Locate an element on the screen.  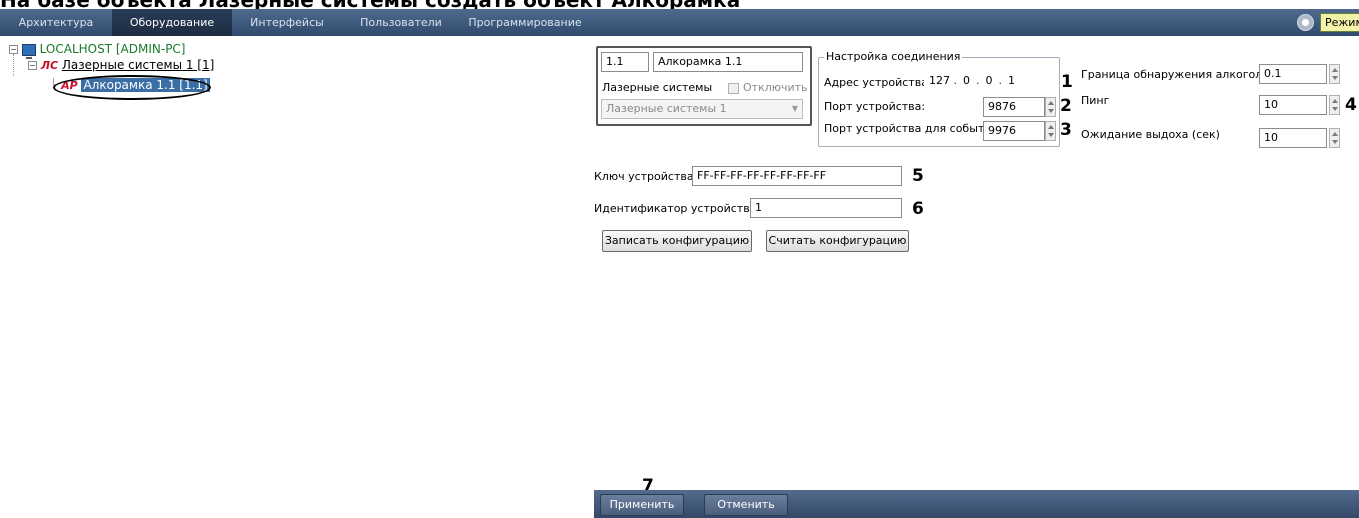
exhale-spinner is located at coordinates (1334, 138).